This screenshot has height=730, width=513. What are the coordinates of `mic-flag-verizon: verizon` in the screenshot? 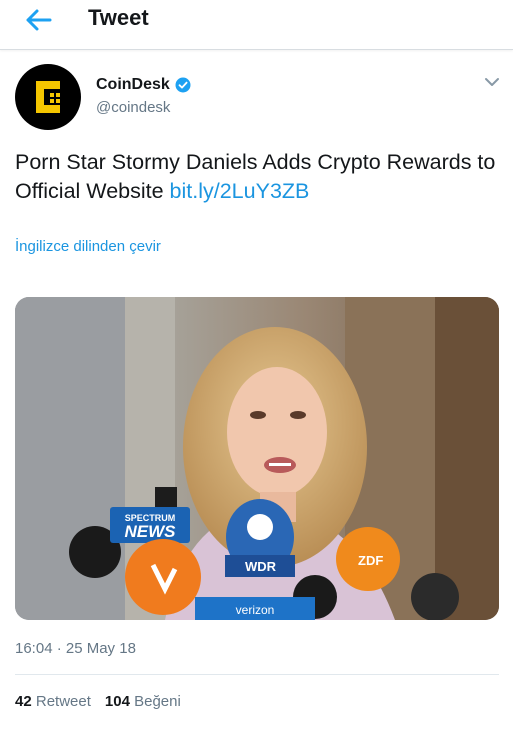 It's located at (255, 610).